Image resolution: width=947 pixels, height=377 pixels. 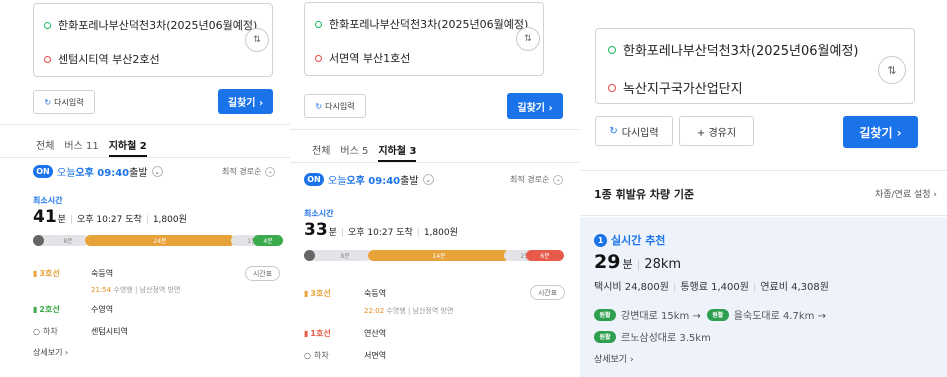 What do you see at coordinates (61, 240) in the screenshot?
I see `walk-segment: 8분` at bounding box center [61, 240].